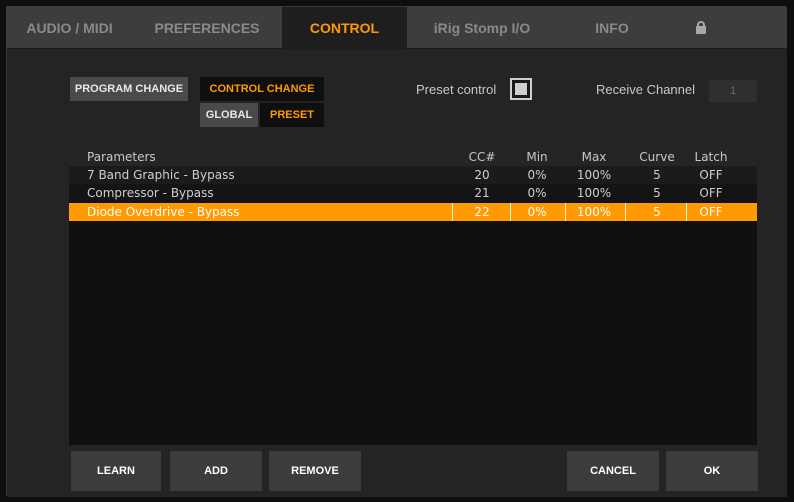 The height and width of the screenshot is (502, 794). I want to click on program-change-button: PROGRAM CHANGE, so click(129, 89).